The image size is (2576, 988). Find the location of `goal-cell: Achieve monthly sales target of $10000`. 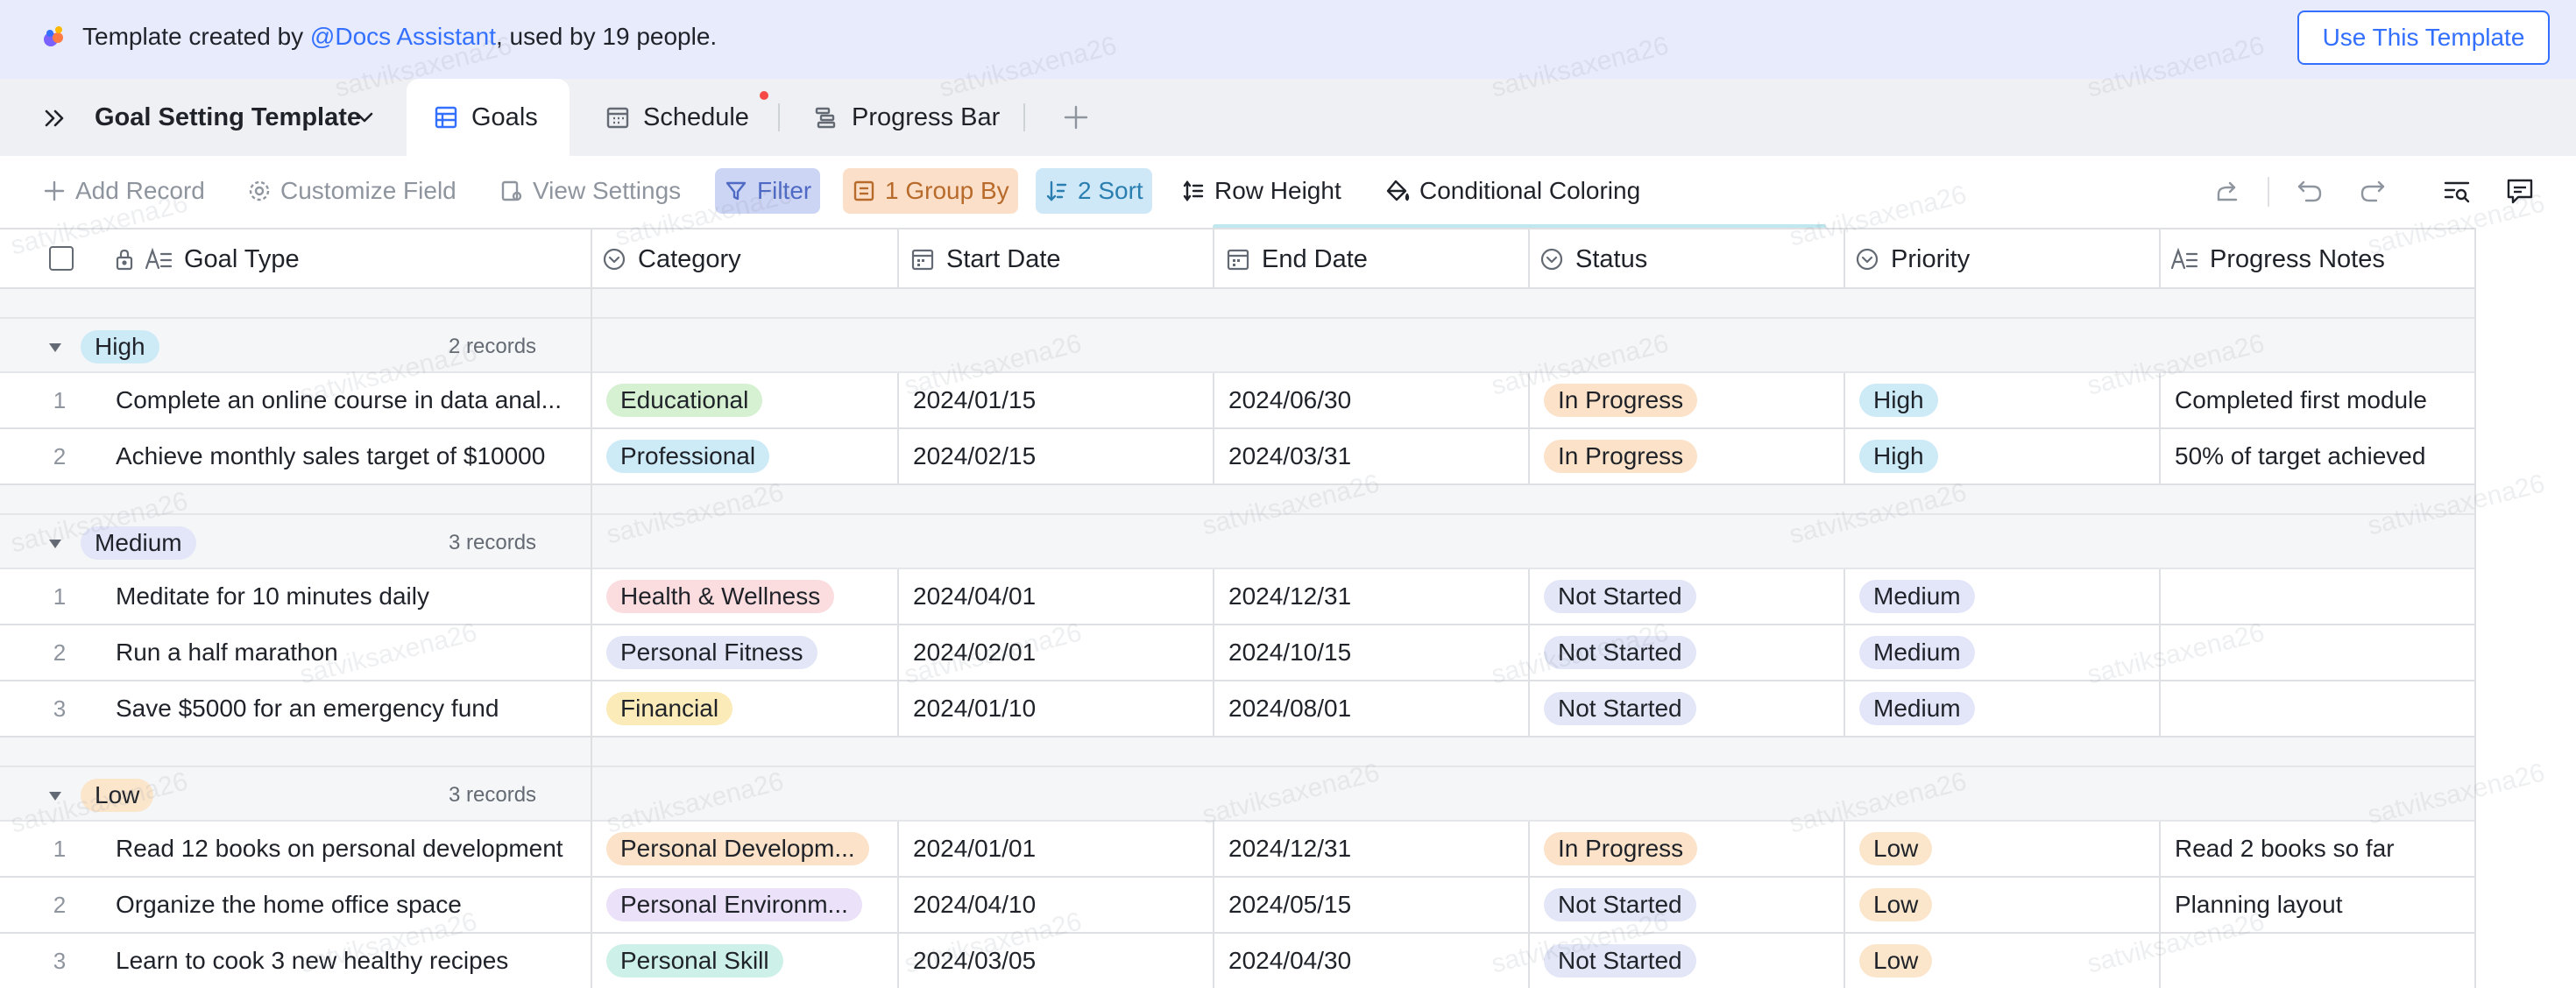

goal-cell: Achieve monthly sales target of $10000 is located at coordinates (348, 456).